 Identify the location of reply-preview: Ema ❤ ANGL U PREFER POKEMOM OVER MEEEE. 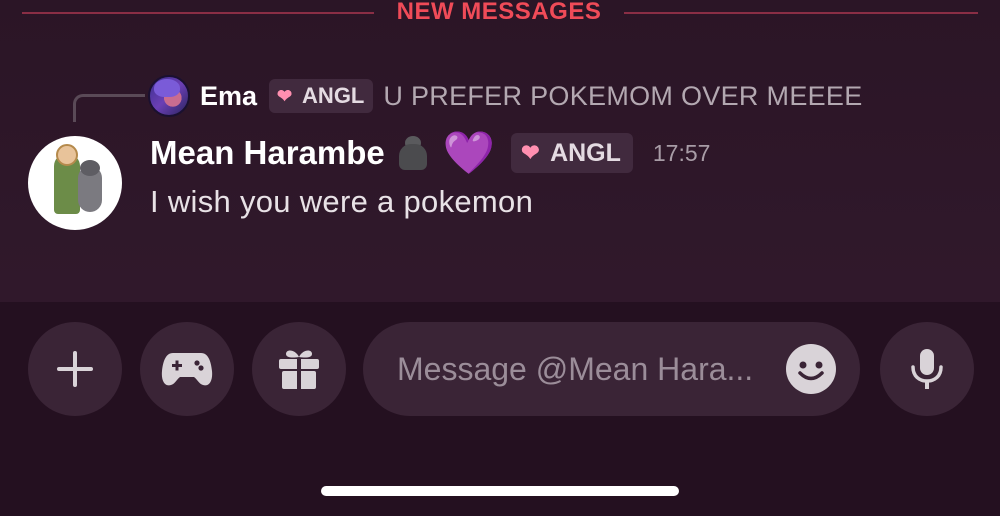
(505, 96).